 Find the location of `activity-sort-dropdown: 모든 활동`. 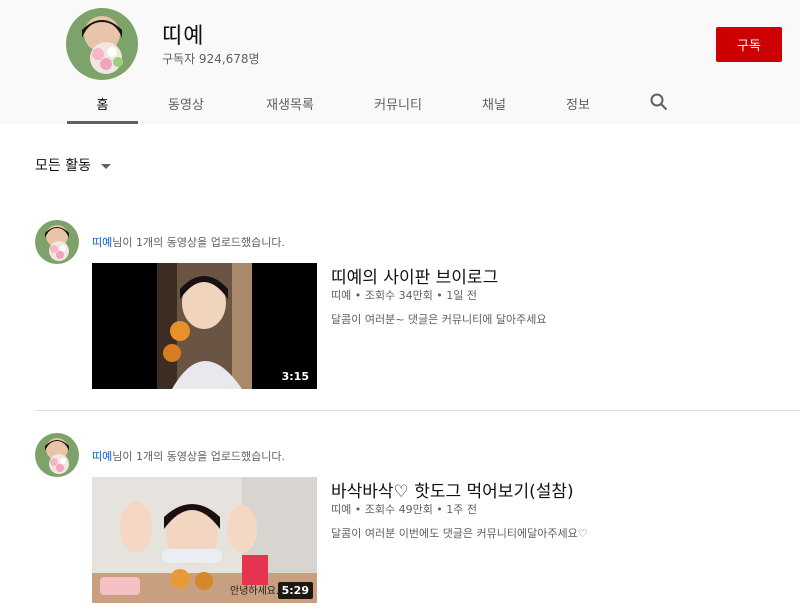

activity-sort-dropdown: 모든 활동 is located at coordinates (73, 165).